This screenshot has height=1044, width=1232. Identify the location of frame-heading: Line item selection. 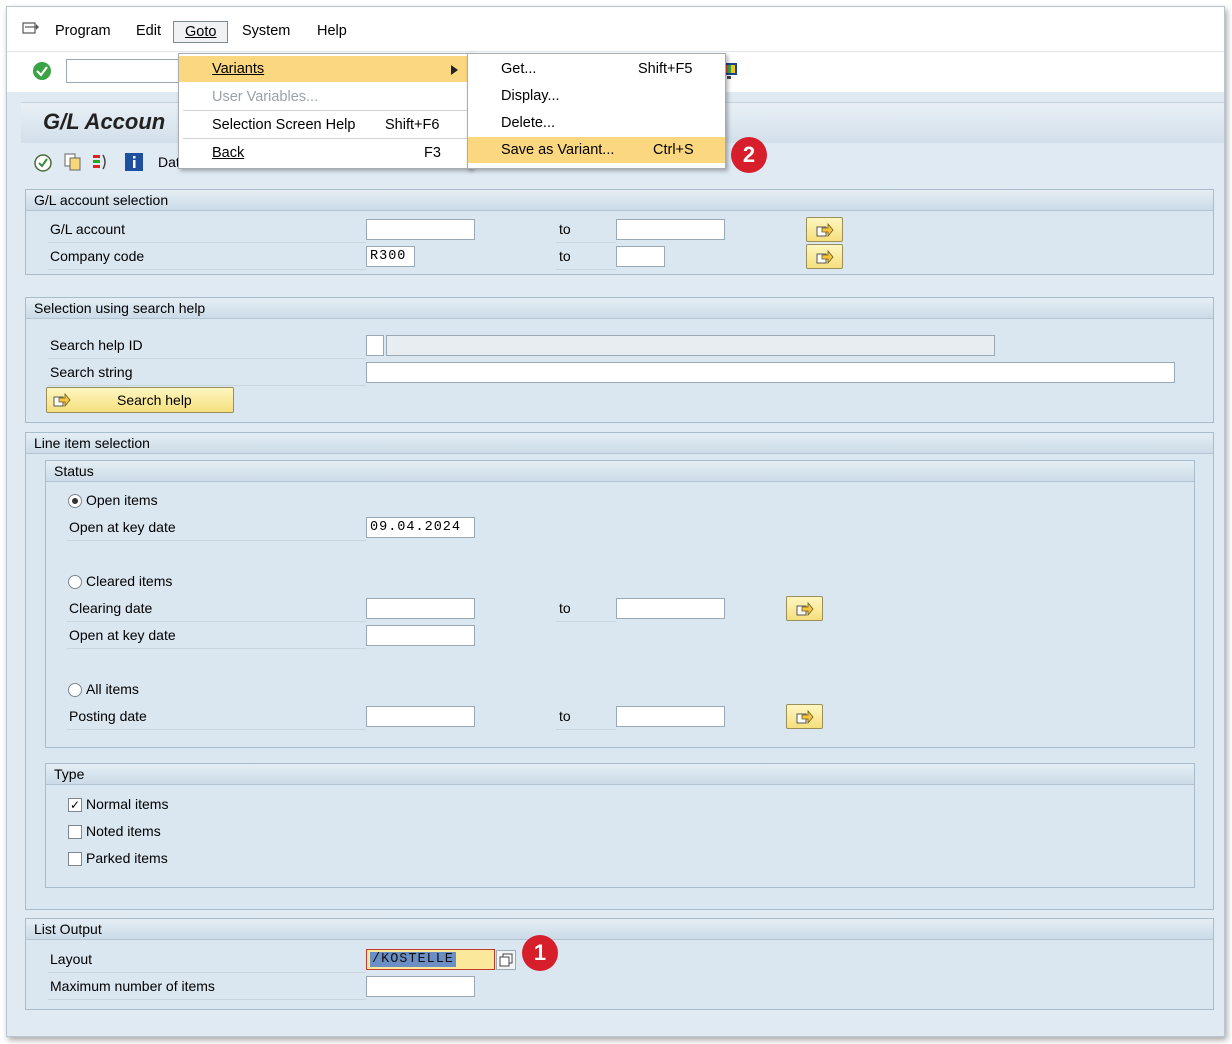
(619, 443).